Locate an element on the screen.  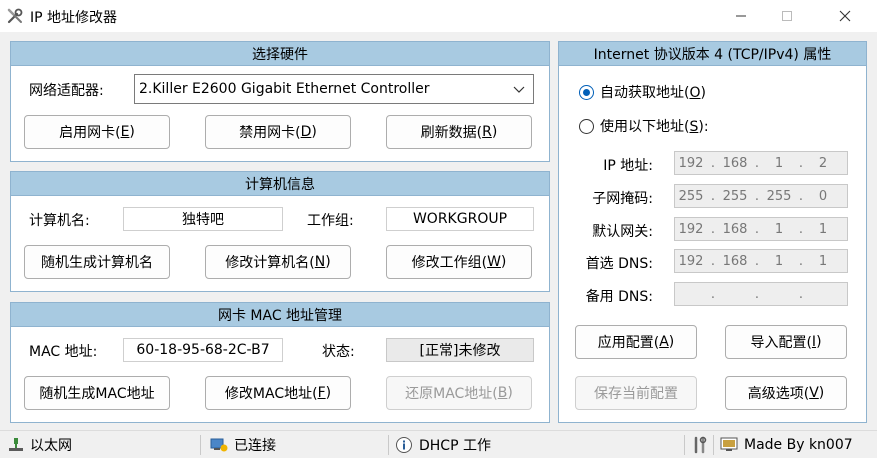
computer-name-label: 计算机名: is located at coordinates (59, 221).